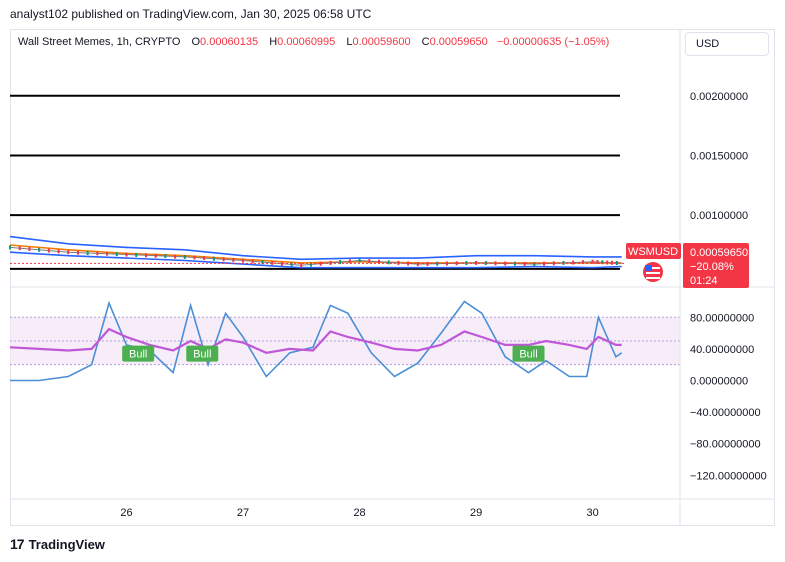 The width and height of the screenshot is (785, 562). What do you see at coordinates (243, 513) in the screenshot?
I see `time-axis-tick-1: 27` at bounding box center [243, 513].